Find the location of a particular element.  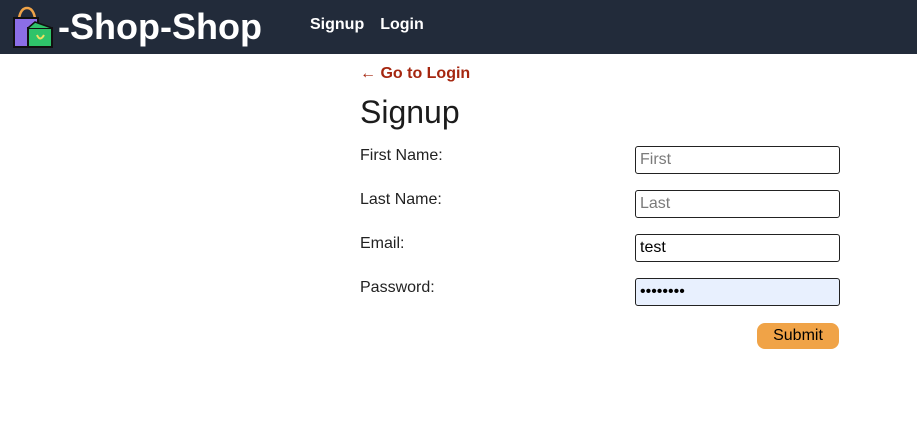

password-label: Password: is located at coordinates (397, 287).